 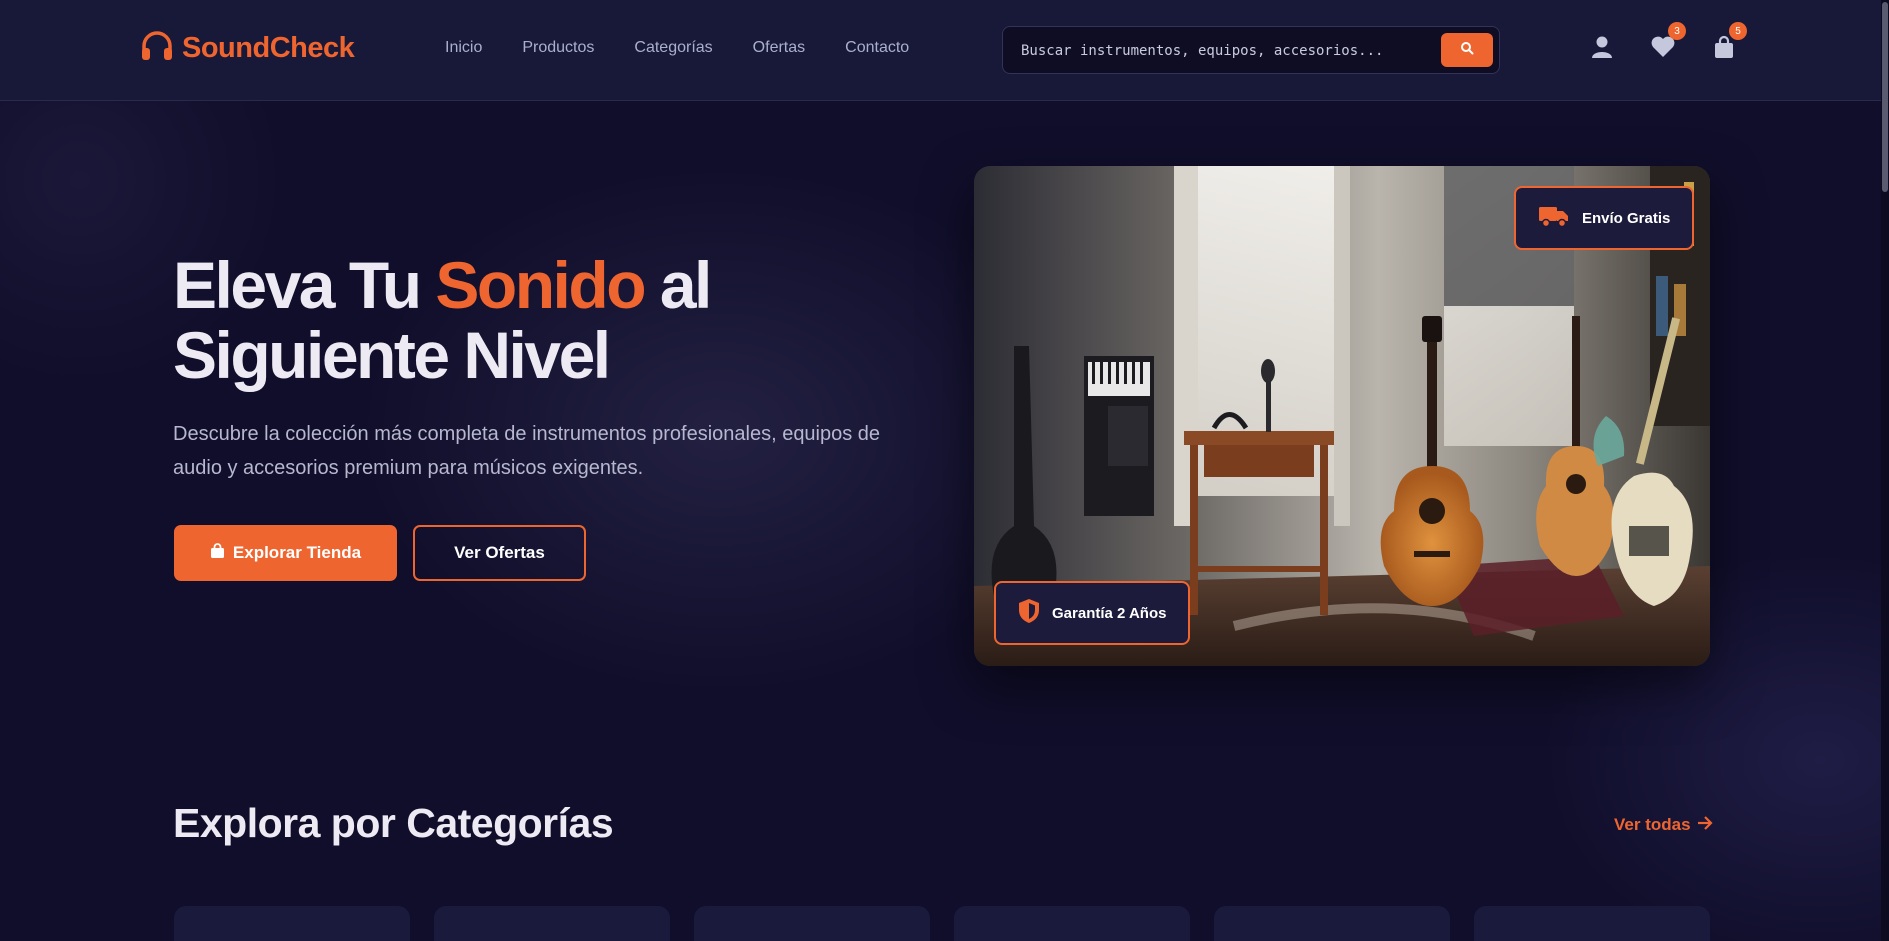 I want to click on view-all-categories-link: Ver todas, so click(x=1663, y=825).